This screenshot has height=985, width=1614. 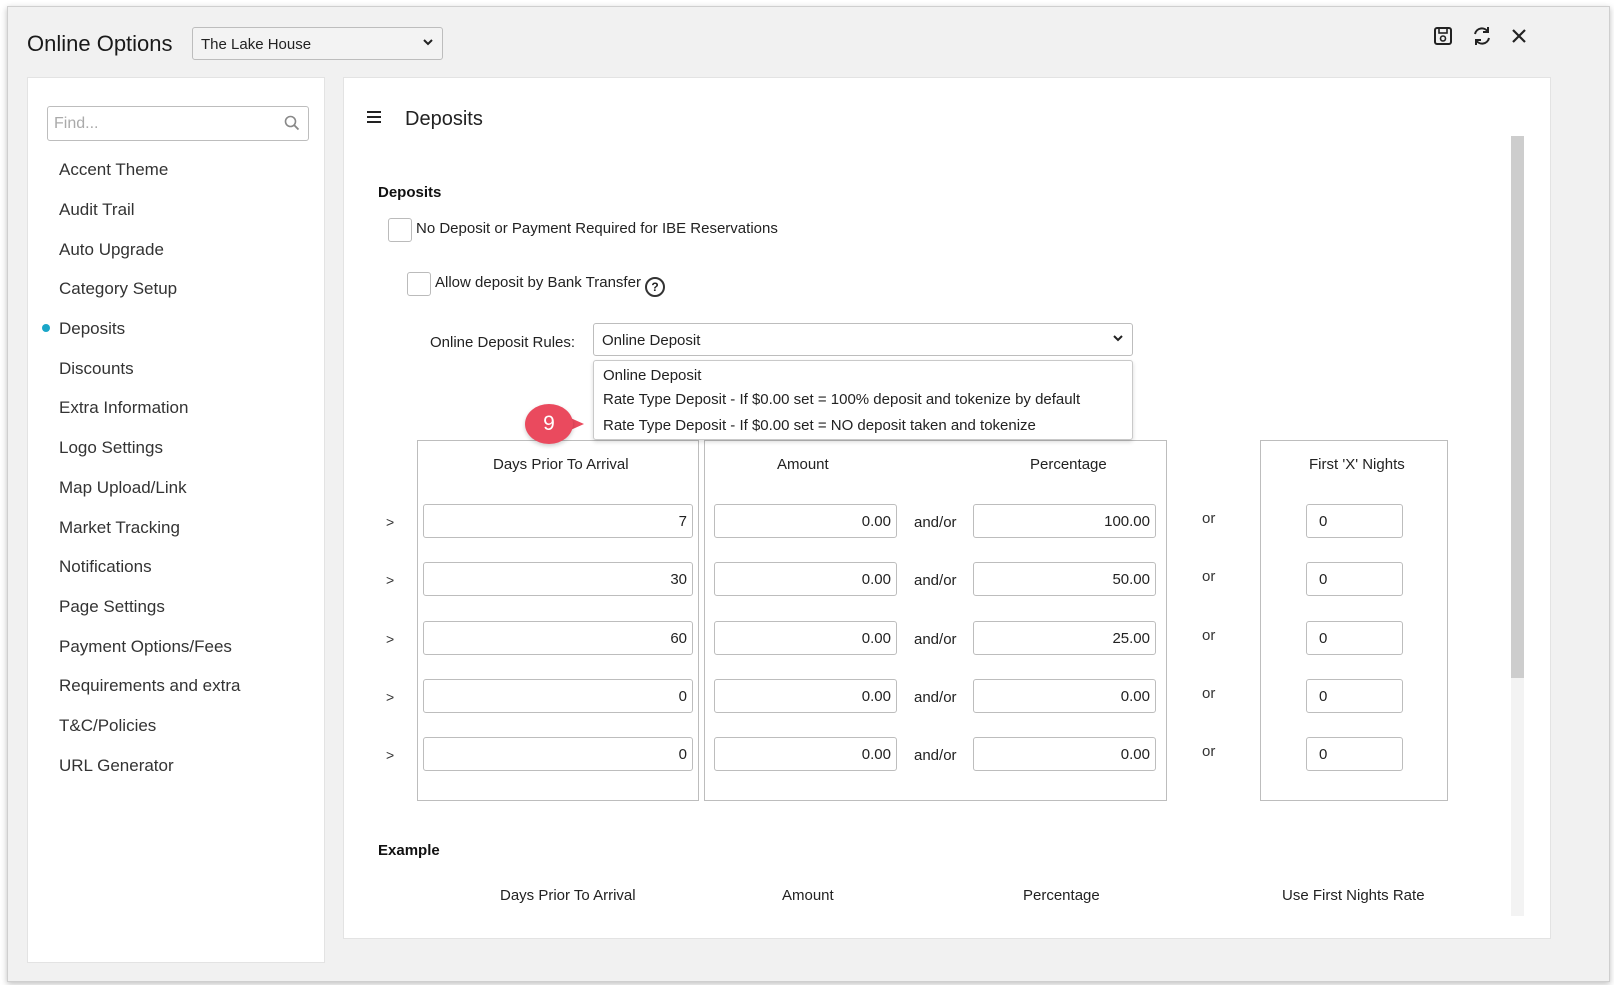 What do you see at coordinates (1357, 464) in the screenshot?
I see `column-header-first-nights: First 'X' Nights` at bounding box center [1357, 464].